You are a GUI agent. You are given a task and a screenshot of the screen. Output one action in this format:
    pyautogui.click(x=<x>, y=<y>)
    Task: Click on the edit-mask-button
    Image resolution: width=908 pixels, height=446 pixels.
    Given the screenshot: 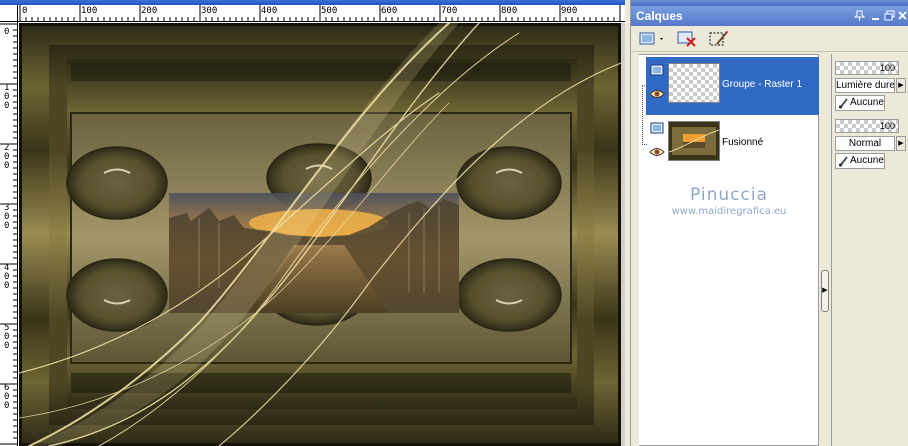 What is the action you would take?
    pyautogui.click(x=719, y=39)
    